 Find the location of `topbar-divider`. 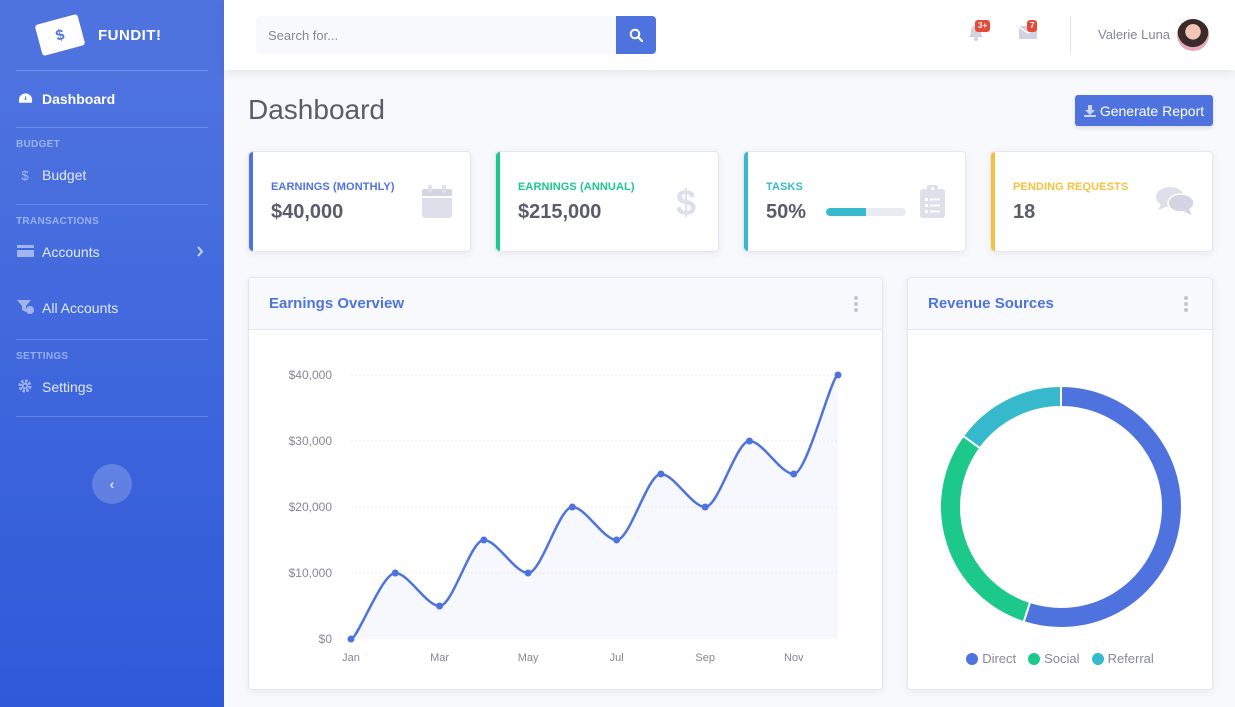

topbar-divider is located at coordinates (1070, 35).